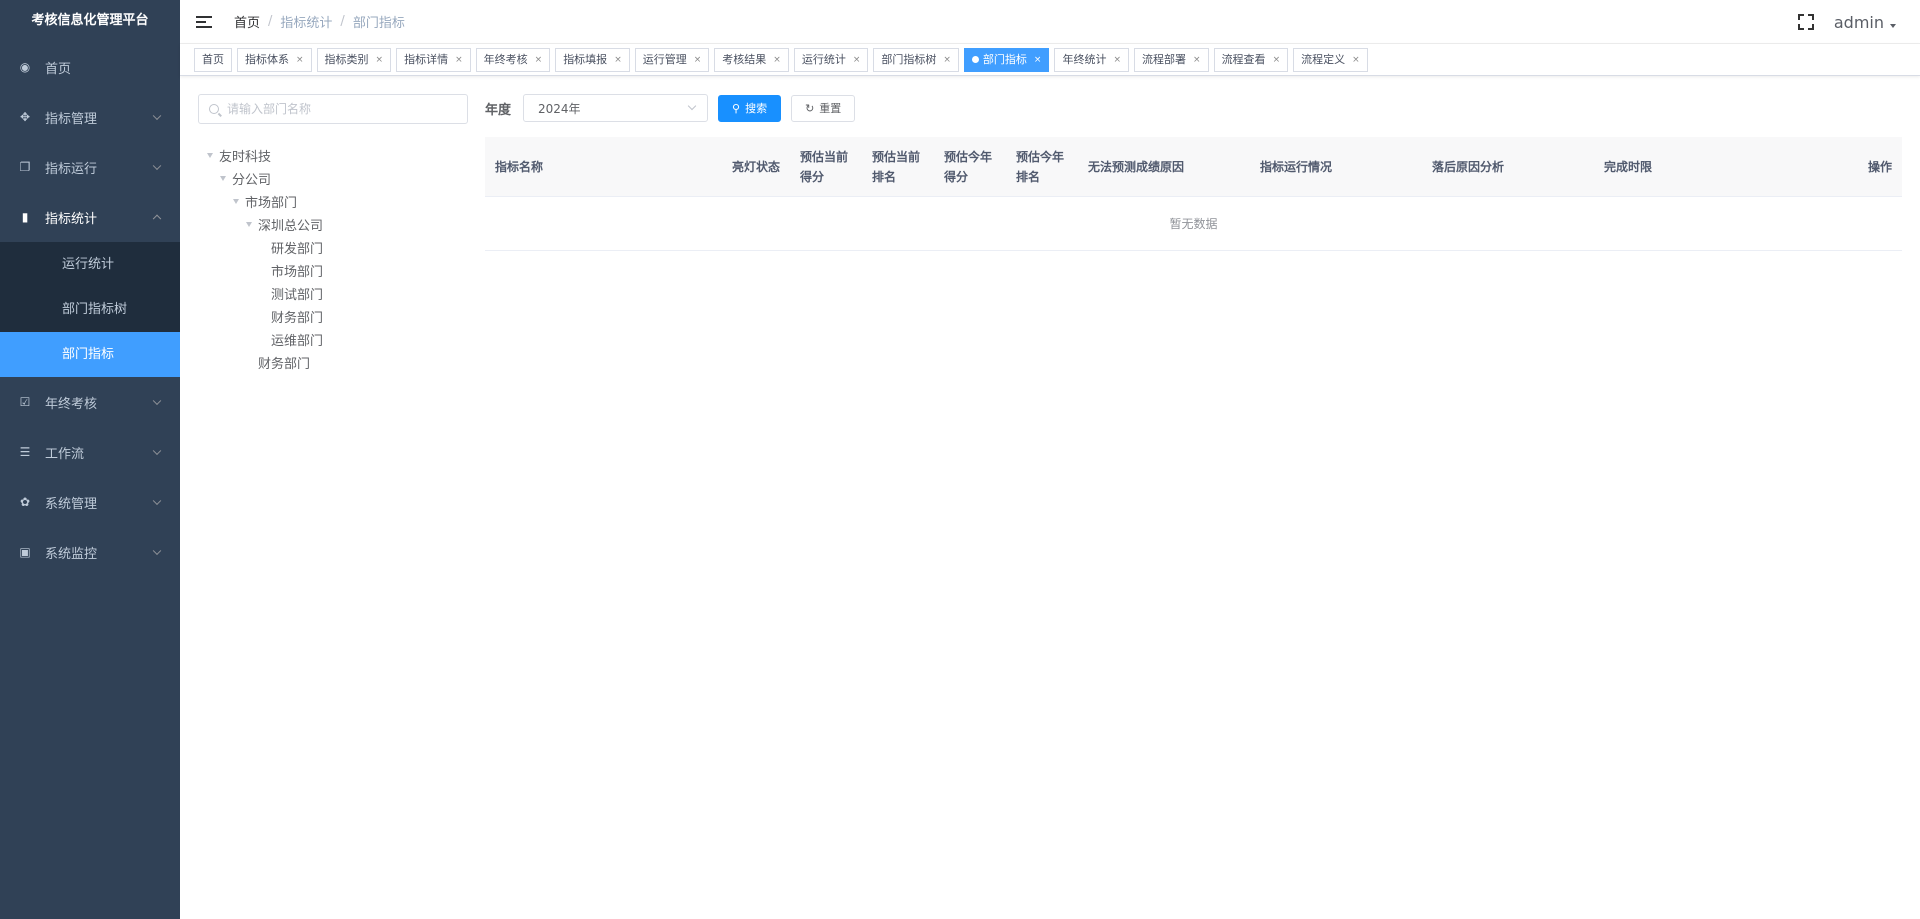 This screenshot has width=1920, height=919. I want to click on empty-text: 暂无数据, so click(1193, 224).